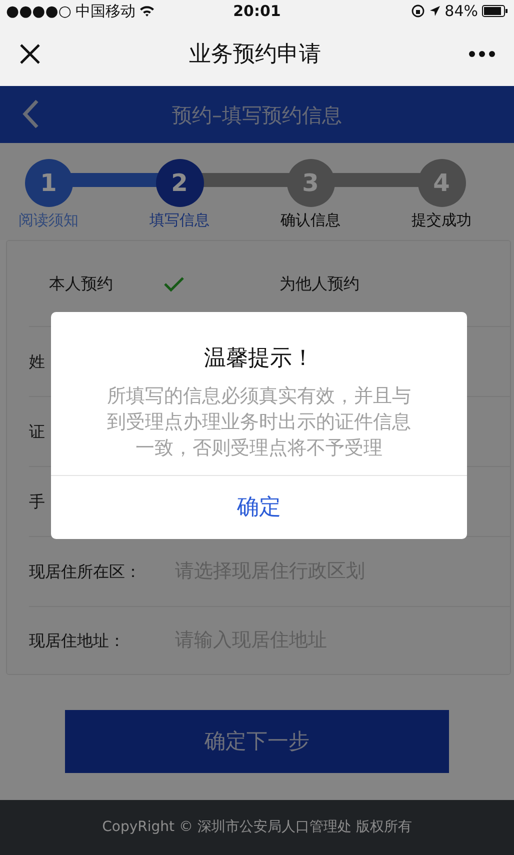  I want to click on step-circle: 4, so click(442, 183).